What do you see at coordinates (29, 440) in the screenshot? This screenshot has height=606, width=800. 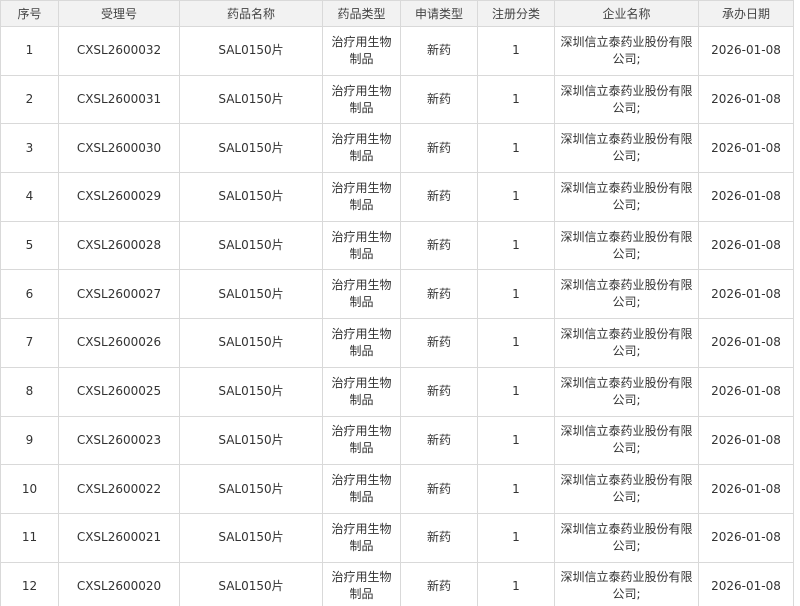 I see `cell-index: 9` at bounding box center [29, 440].